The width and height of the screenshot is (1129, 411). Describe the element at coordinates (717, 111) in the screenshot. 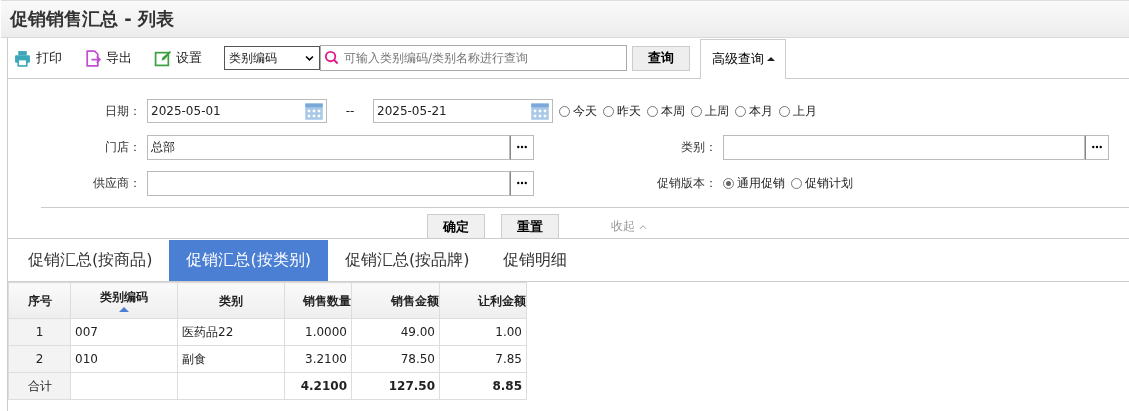

I see `radio-label: 上周` at that location.